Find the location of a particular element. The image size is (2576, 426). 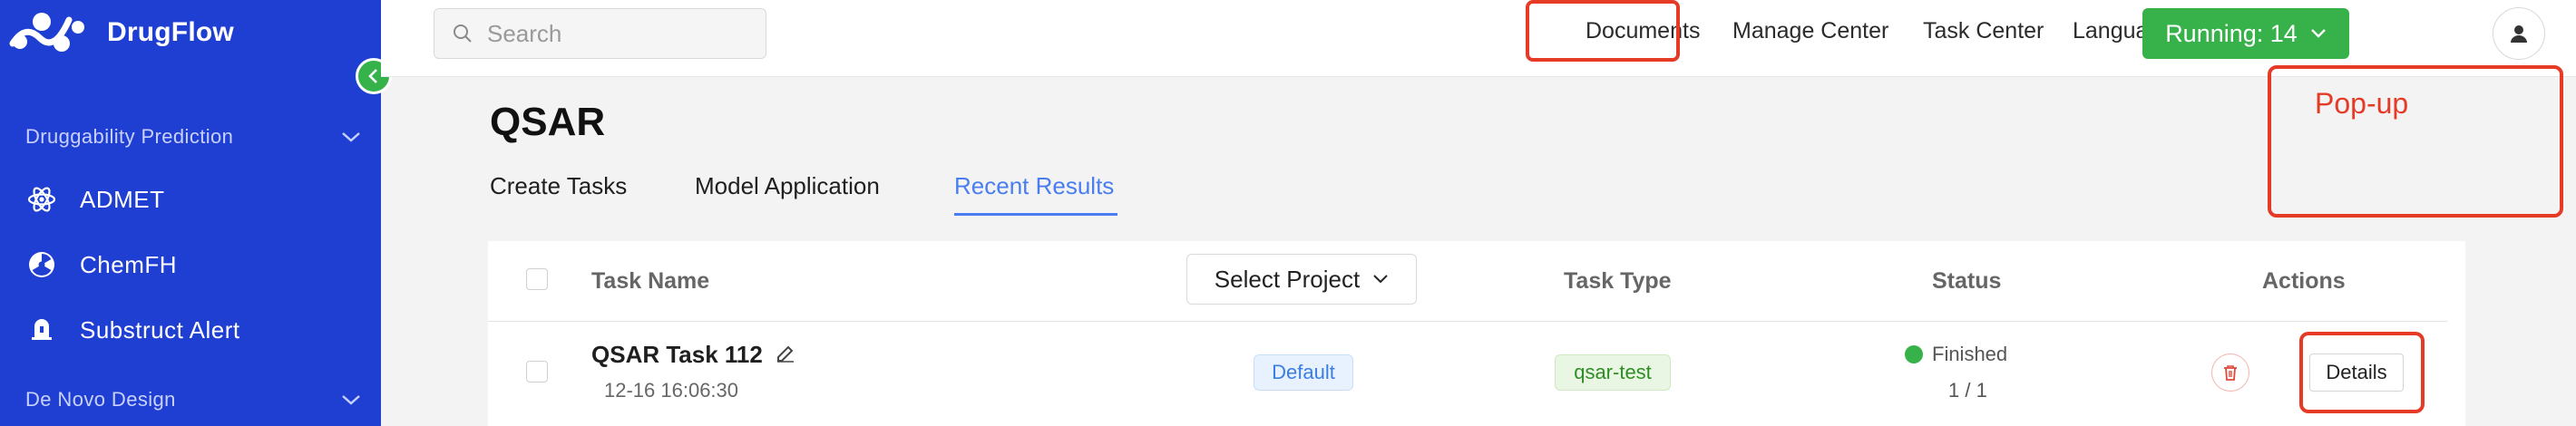

popup-annotation-label: Pop-up is located at coordinates (2362, 103).